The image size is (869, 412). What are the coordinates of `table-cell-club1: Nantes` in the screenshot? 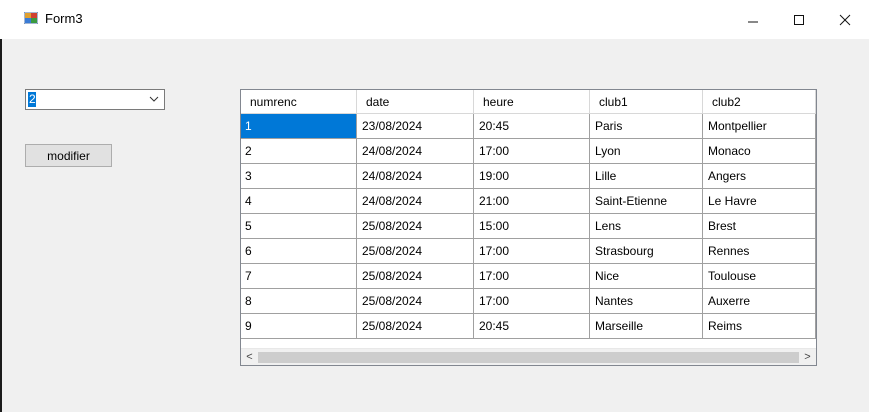 It's located at (646, 301).